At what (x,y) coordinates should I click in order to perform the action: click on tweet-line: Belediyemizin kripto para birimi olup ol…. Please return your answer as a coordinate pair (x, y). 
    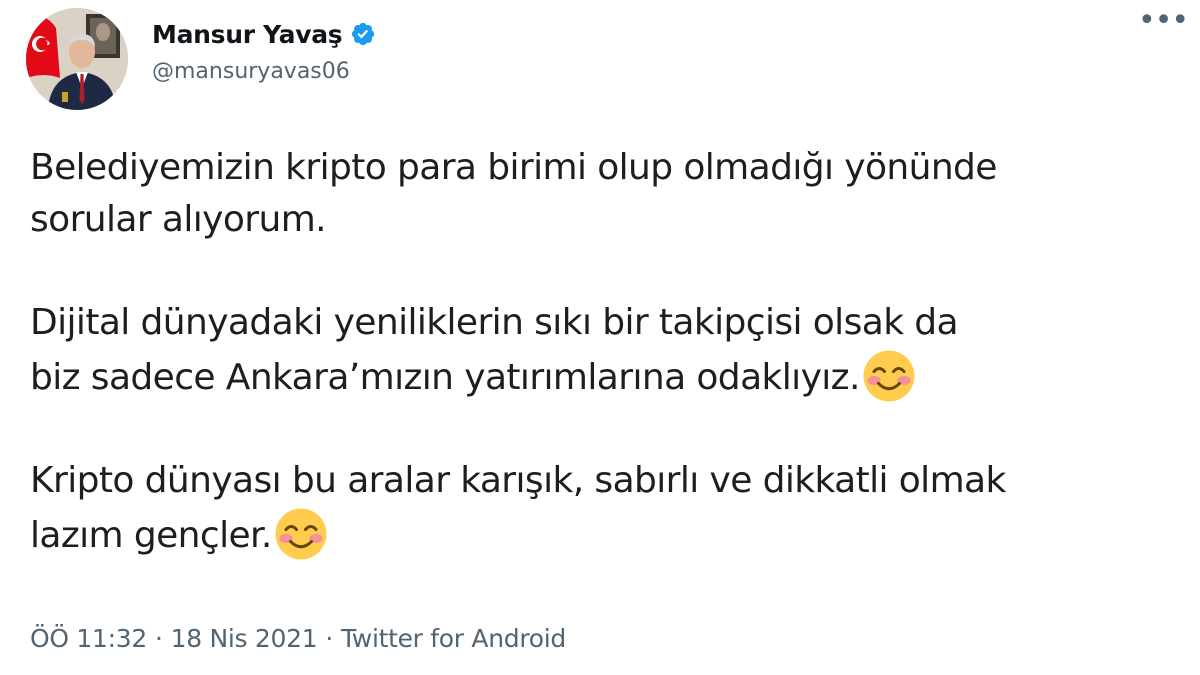
    Looking at the image, I should click on (513, 167).